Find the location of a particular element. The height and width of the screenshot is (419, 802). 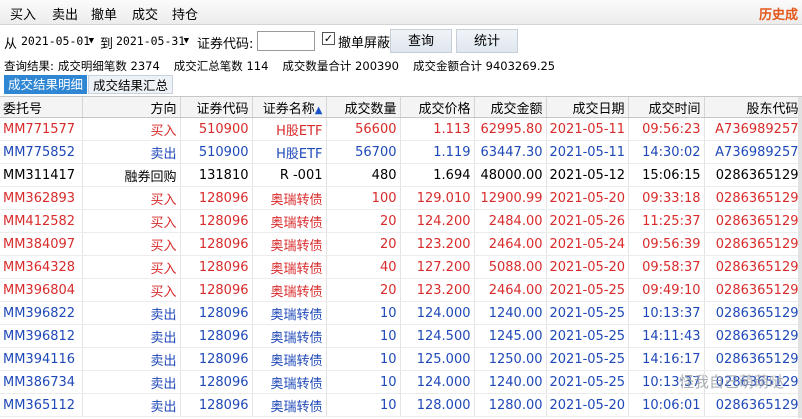

from-date-value: 2021-05-01 is located at coordinates (56, 41).